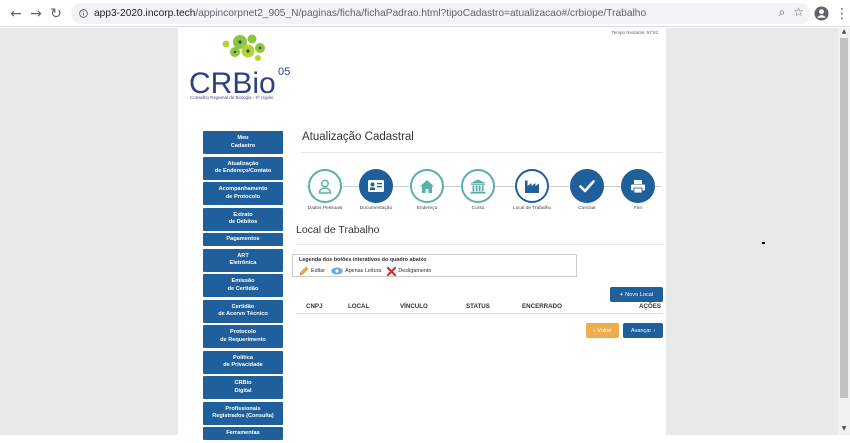  I want to click on scroll-down-arrow-icon: ▼, so click(844, 430).